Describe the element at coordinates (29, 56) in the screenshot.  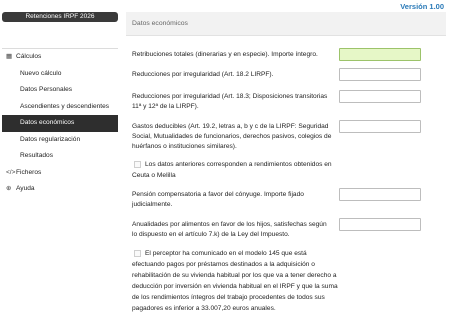
I see `sidebar-item-label: Cálculos` at that location.